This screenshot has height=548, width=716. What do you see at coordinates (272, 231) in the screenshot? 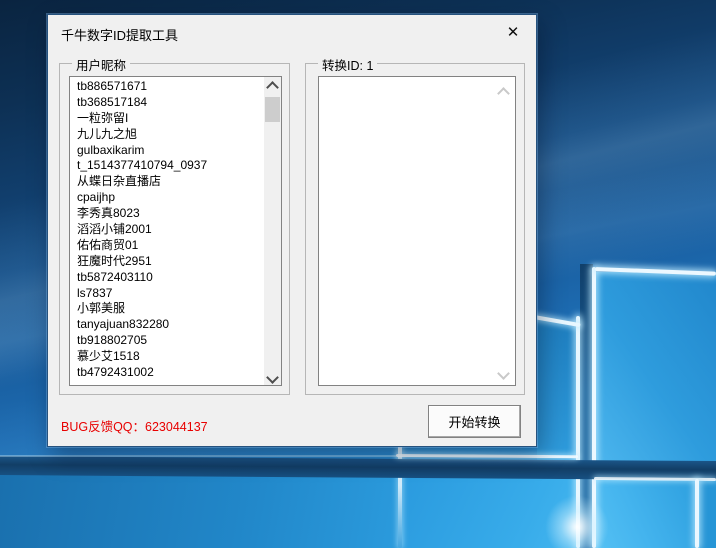
I see `nickname-scrollbar` at bounding box center [272, 231].